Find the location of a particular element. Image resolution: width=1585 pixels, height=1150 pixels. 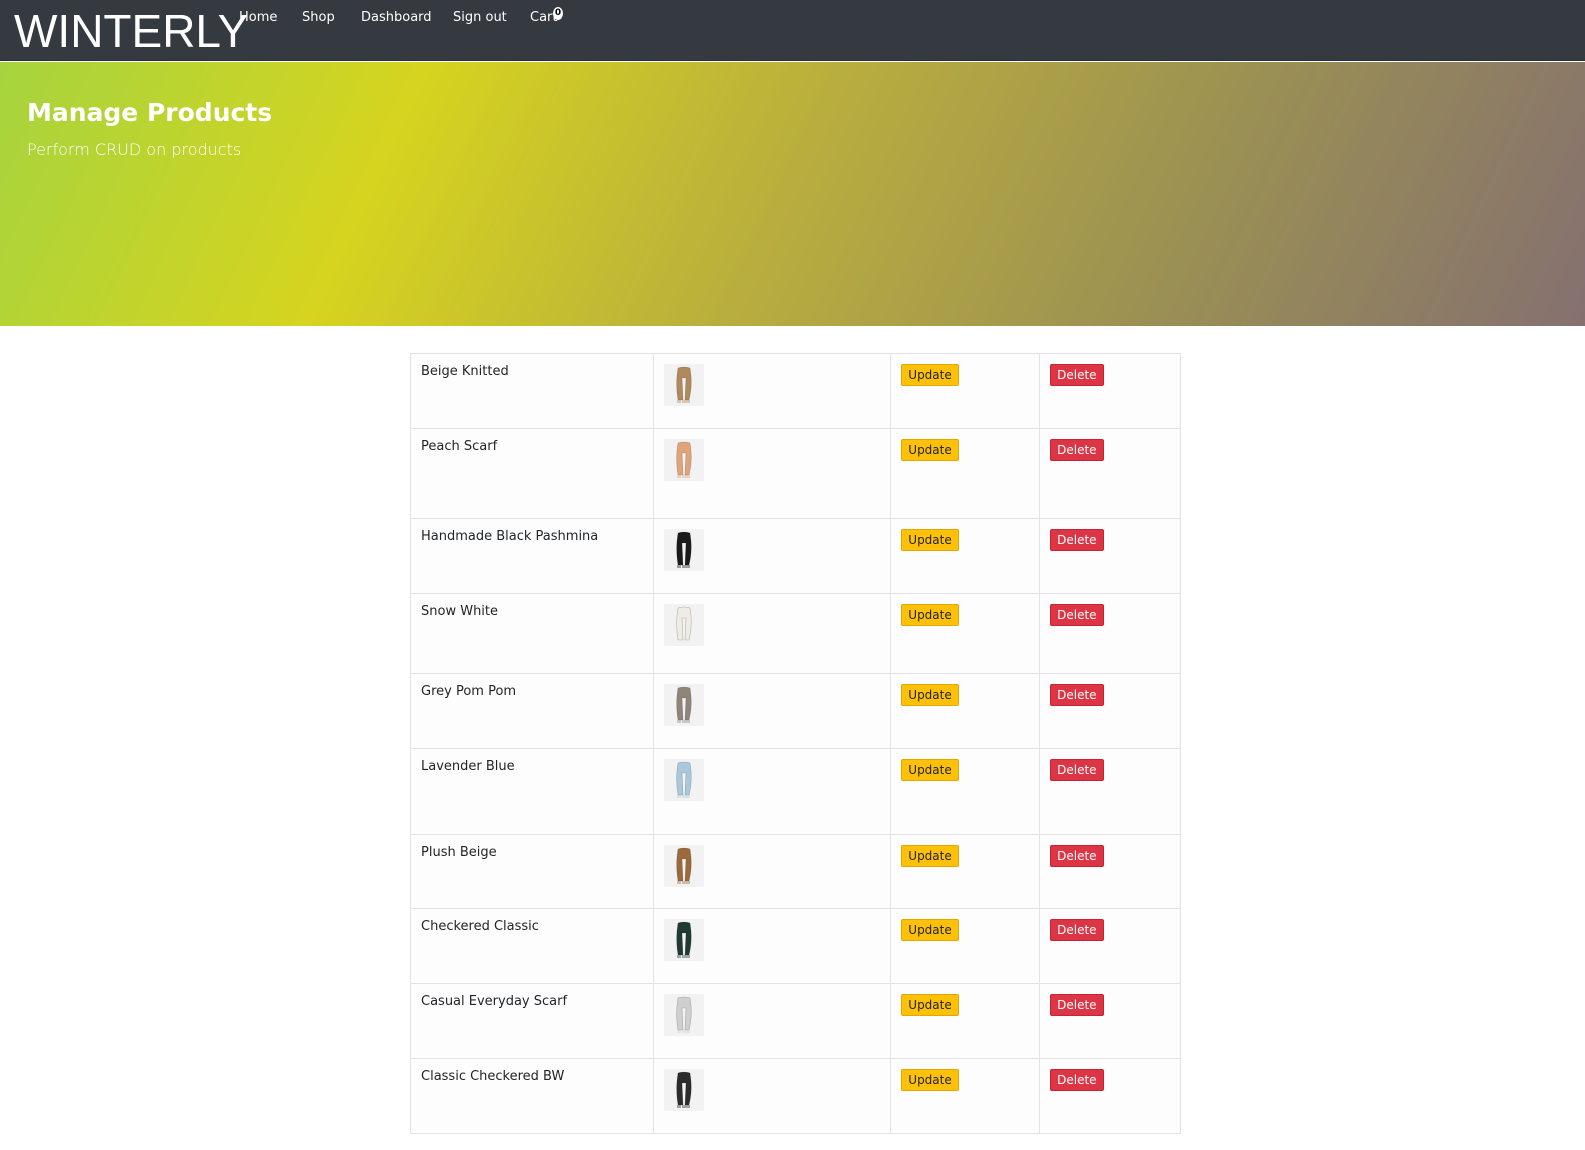

product-row: Lavender Blue Update Delete is located at coordinates (795, 791).